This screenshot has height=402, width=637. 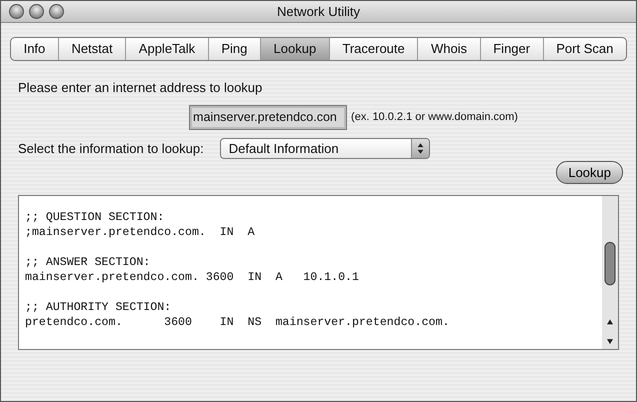 What do you see at coordinates (36, 11) in the screenshot?
I see `minimize-button` at bounding box center [36, 11].